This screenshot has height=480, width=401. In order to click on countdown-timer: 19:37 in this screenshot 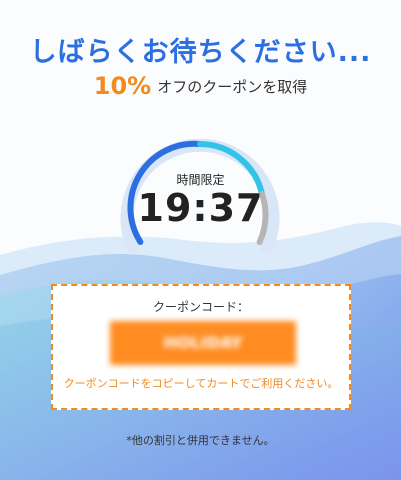, I will do `click(200, 208)`.